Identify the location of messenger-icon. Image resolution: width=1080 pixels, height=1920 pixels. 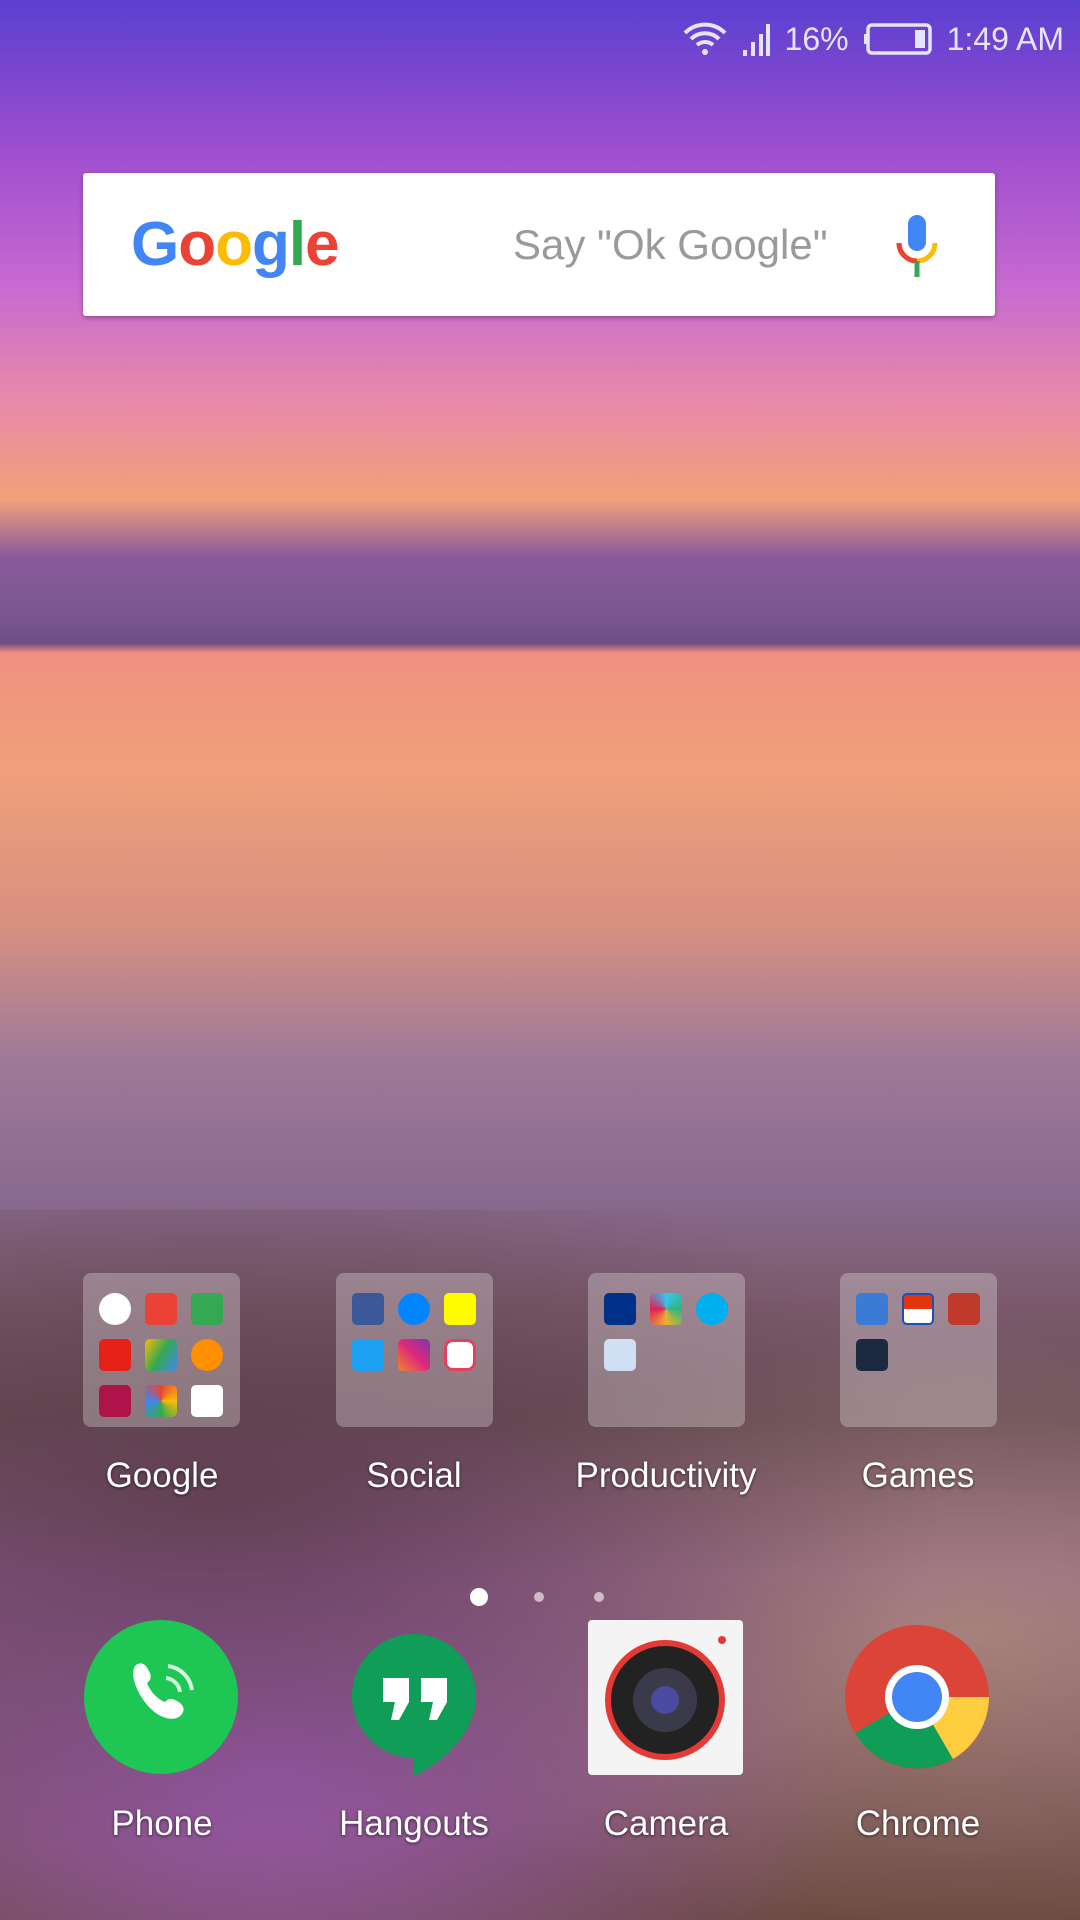
(414, 1309).